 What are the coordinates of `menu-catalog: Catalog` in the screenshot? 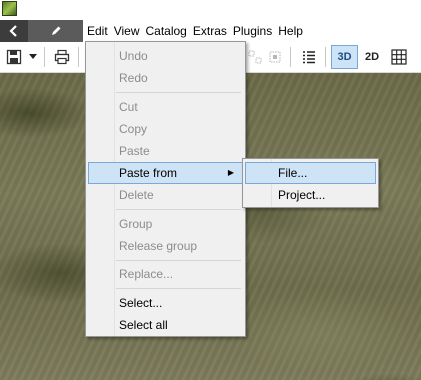 It's located at (165, 31).